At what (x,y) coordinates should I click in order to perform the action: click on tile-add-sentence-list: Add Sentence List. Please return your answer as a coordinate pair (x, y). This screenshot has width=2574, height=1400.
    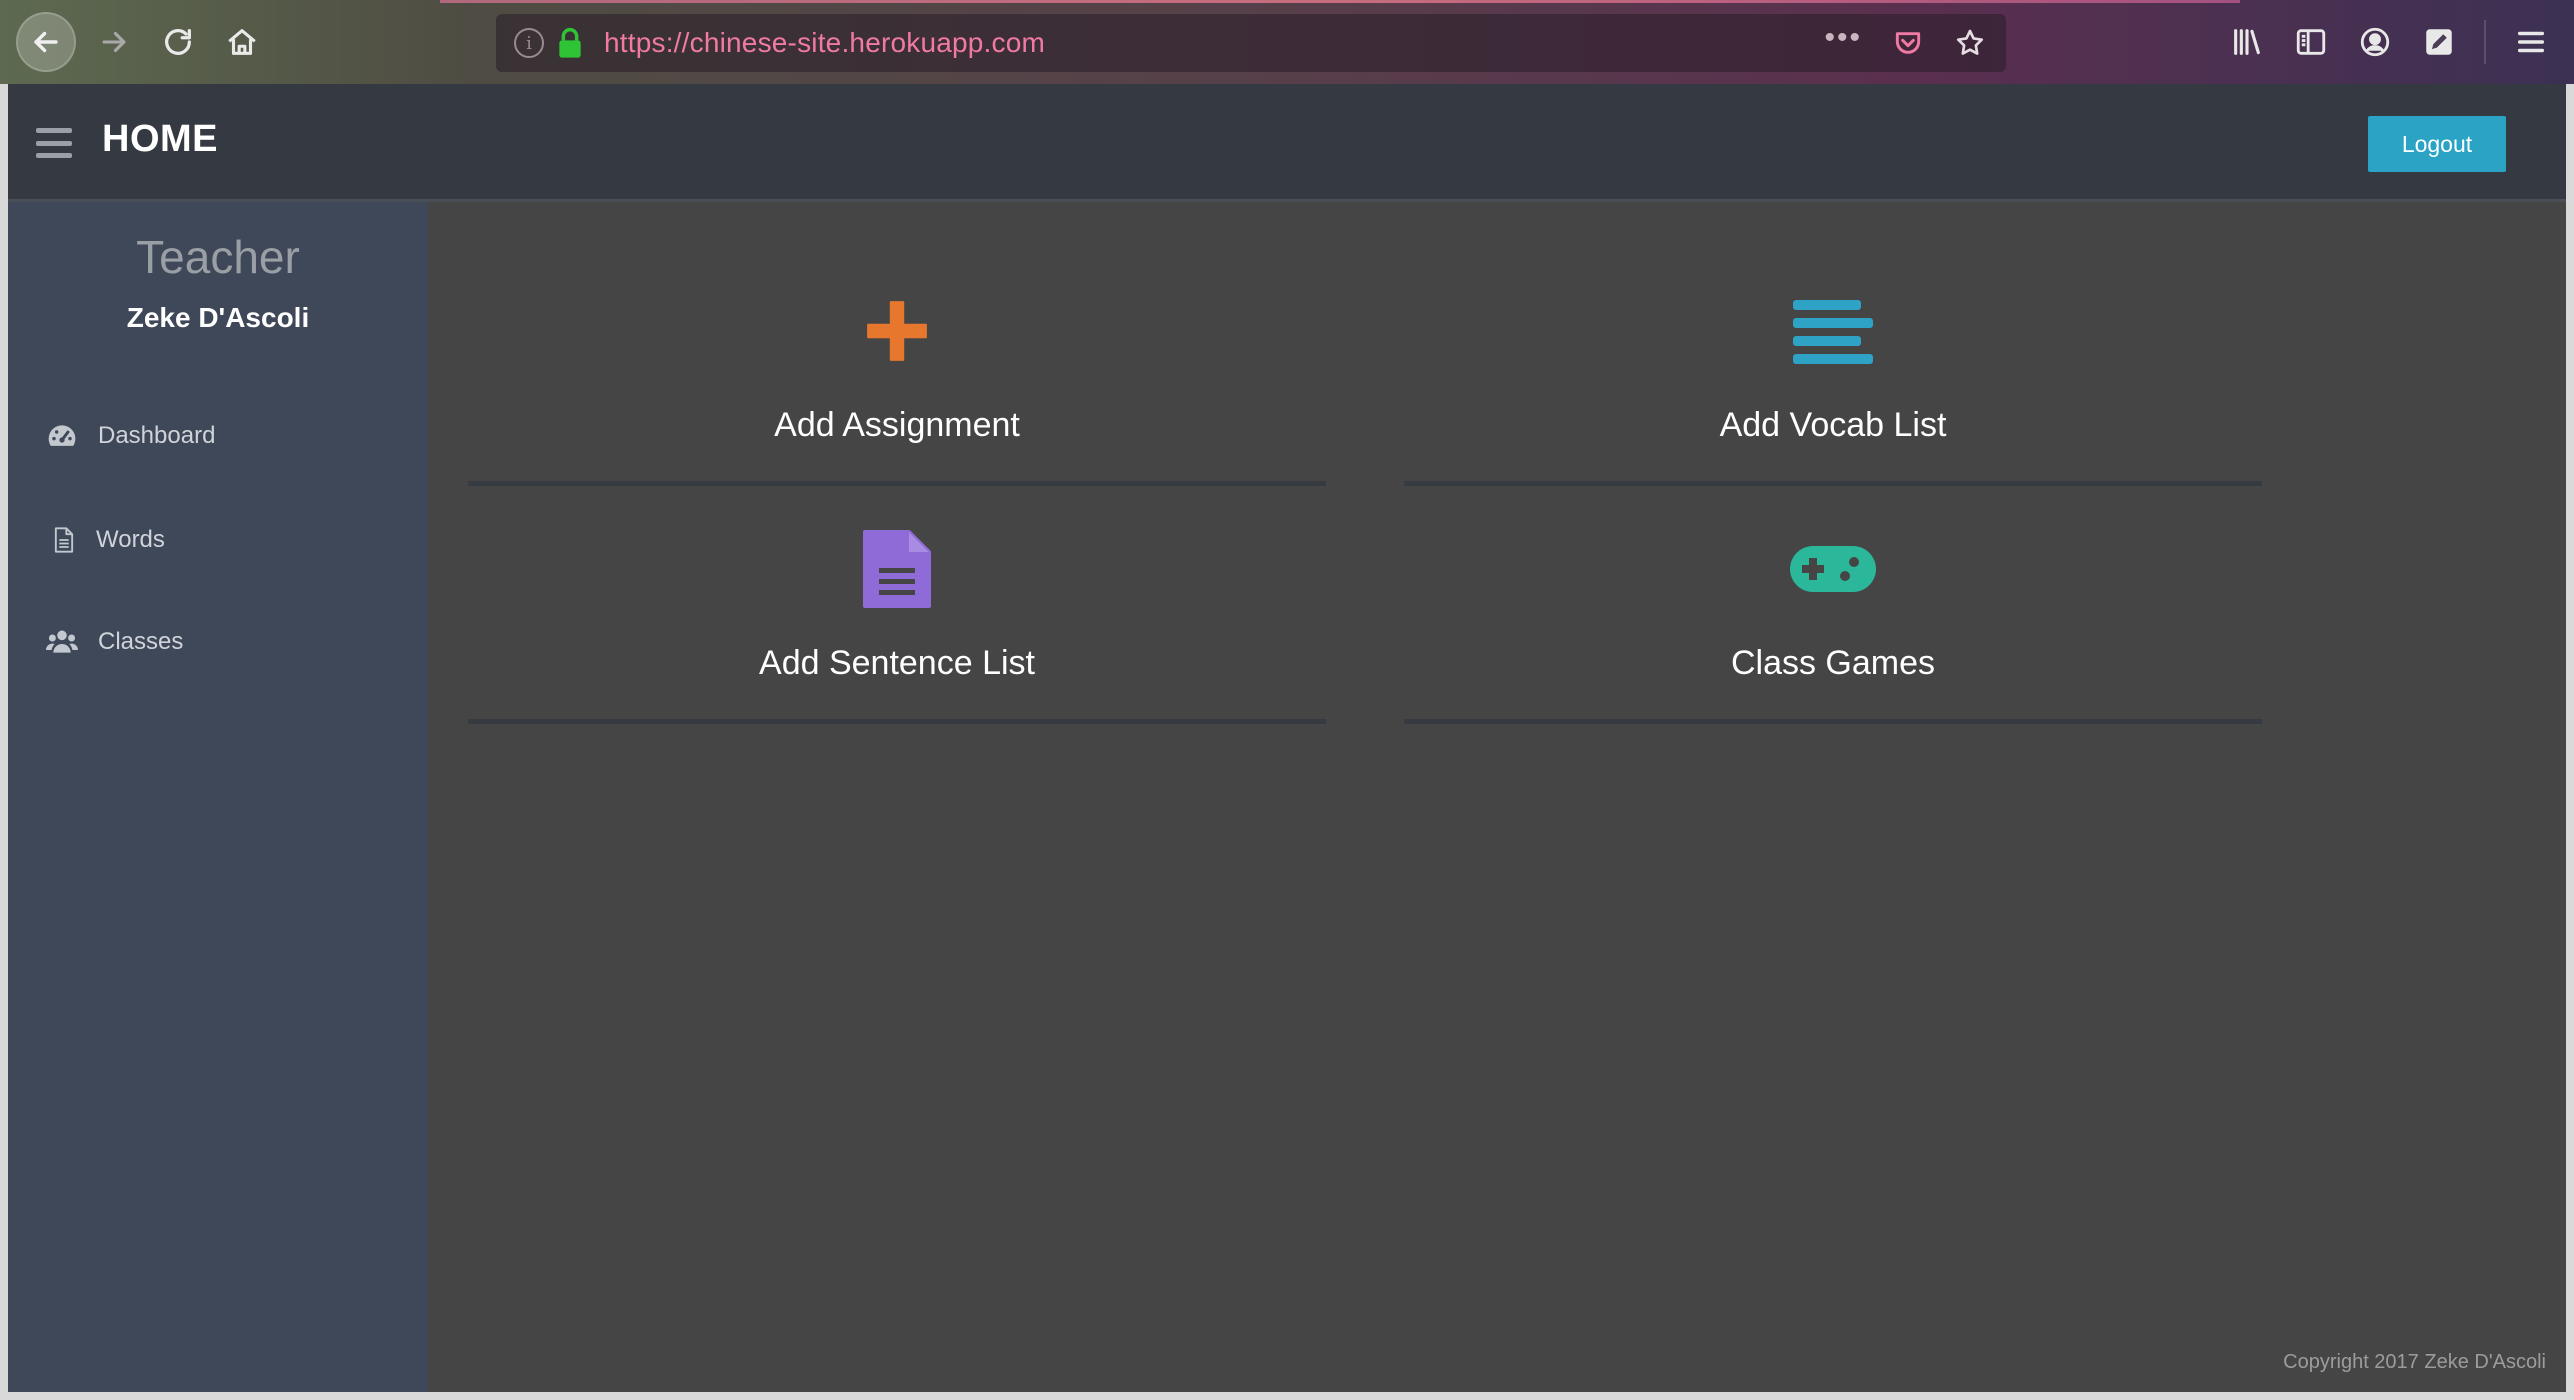
    Looking at the image, I should click on (897, 624).